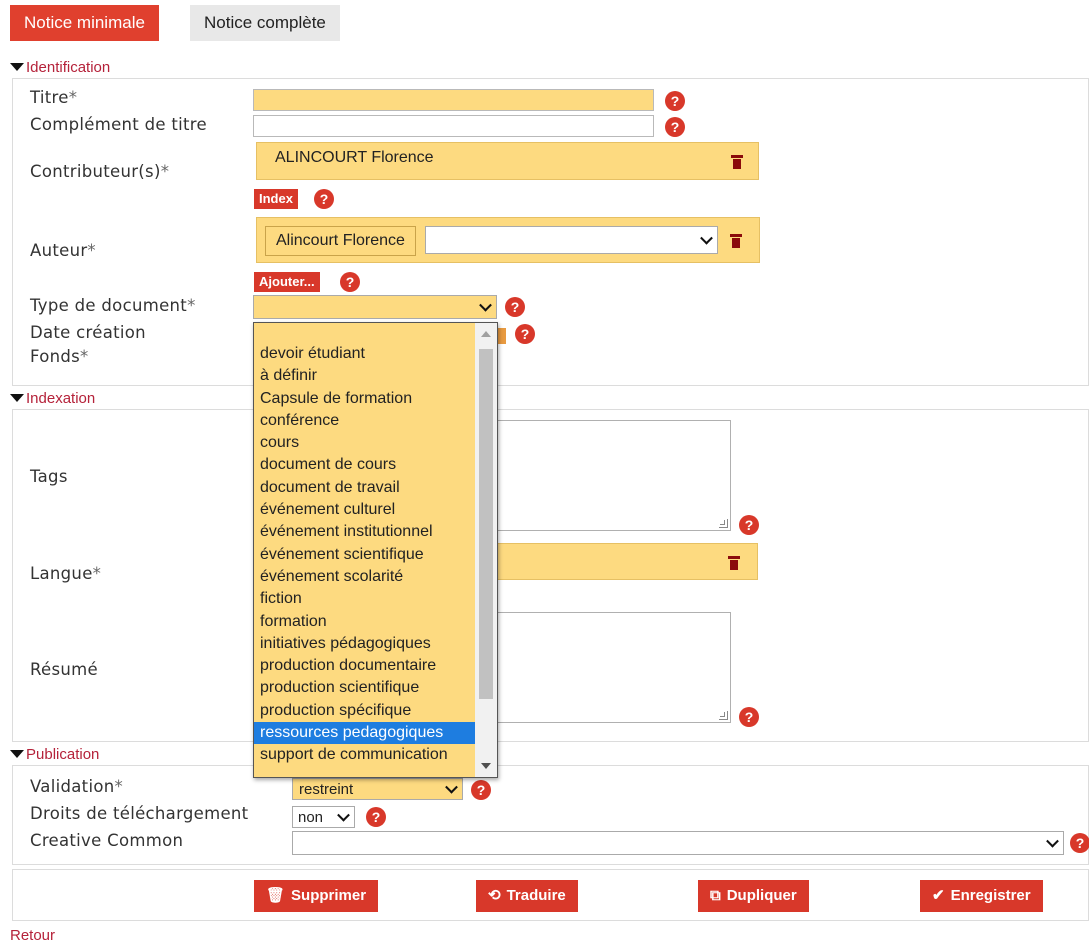  What do you see at coordinates (453, 126) in the screenshot?
I see `complement-titre-input` at bounding box center [453, 126].